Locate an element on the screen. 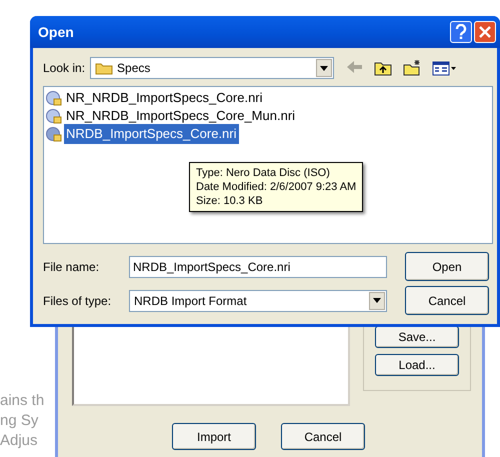 Image resolution: width=500 pixels, height=457 pixels. file-name-field: NRDB_ImportSpecs_Core.nri is located at coordinates (258, 267).